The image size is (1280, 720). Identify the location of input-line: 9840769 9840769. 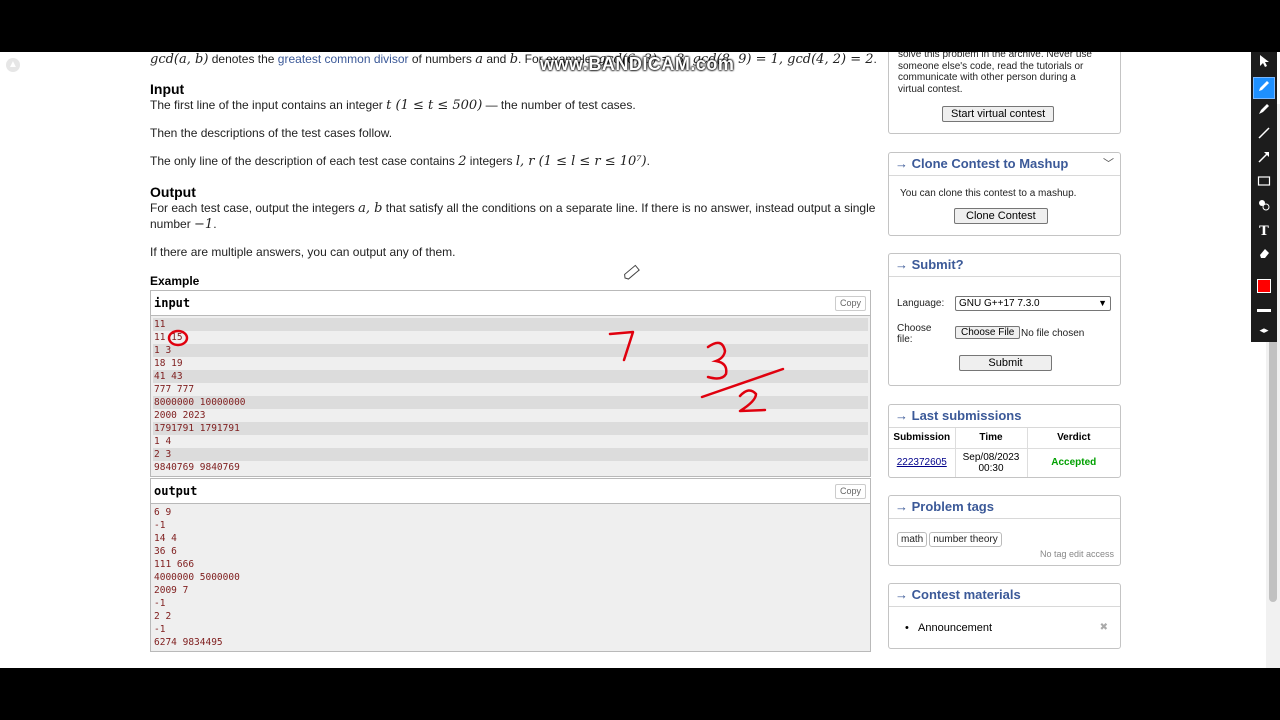
(197, 467).